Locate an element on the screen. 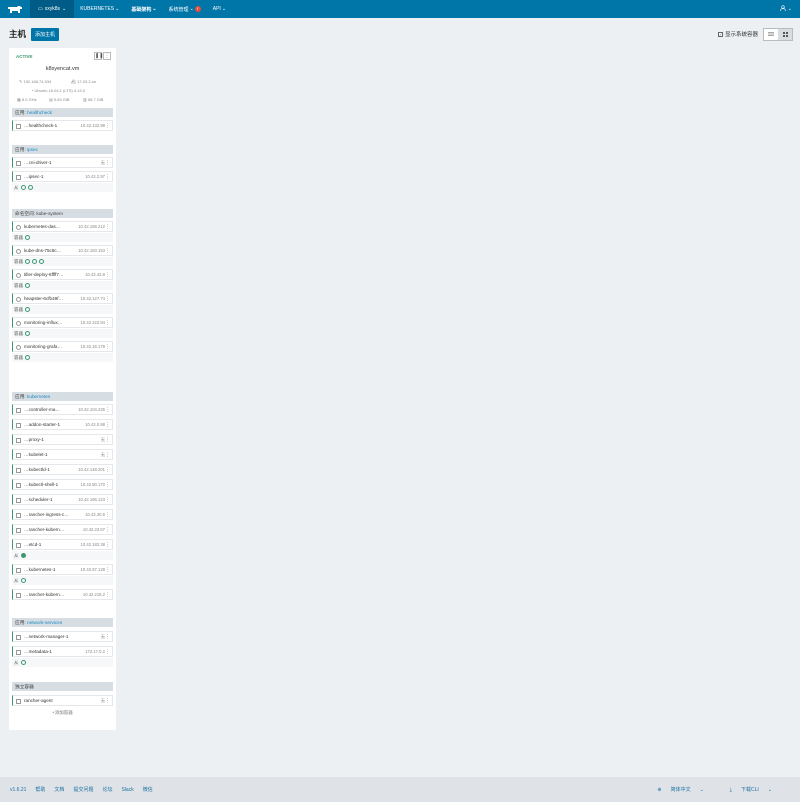 The width and height of the screenshot is (800, 802). version-label: v1.6.21 is located at coordinates (18, 790).